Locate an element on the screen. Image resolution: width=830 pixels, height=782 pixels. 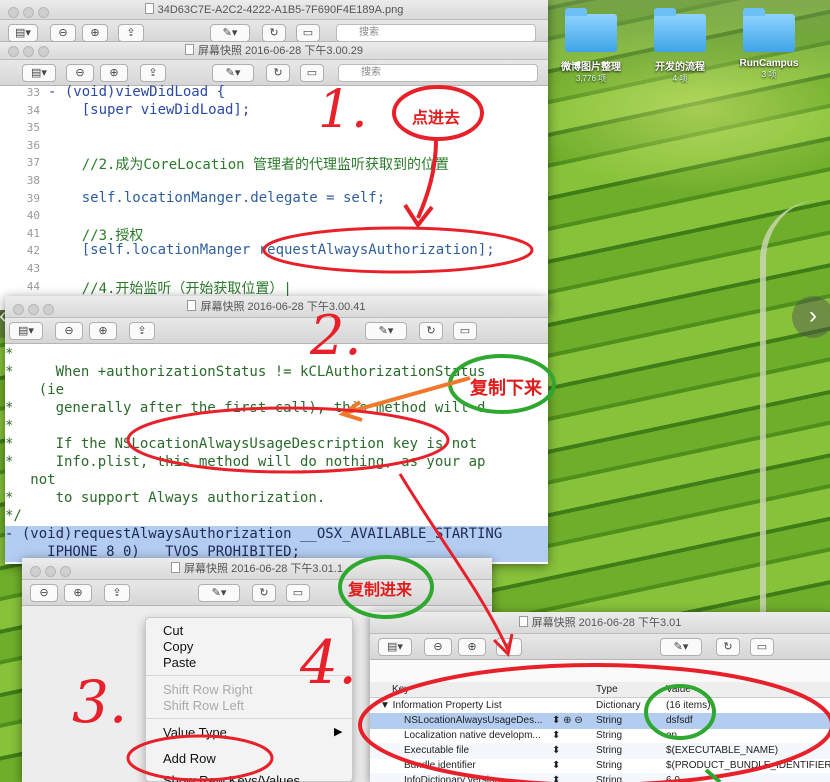
line-number: 35 is located at coordinates (33, 128).